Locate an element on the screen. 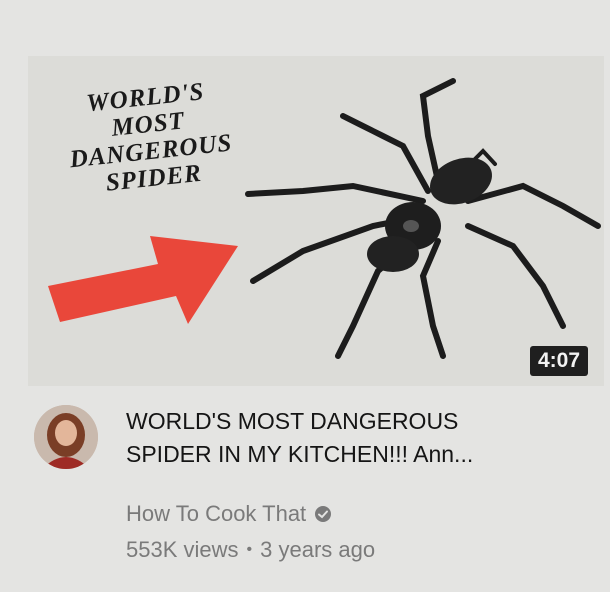 This screenshot has height=592, width=610. channel-avatar is located at coordinates (66, 437).